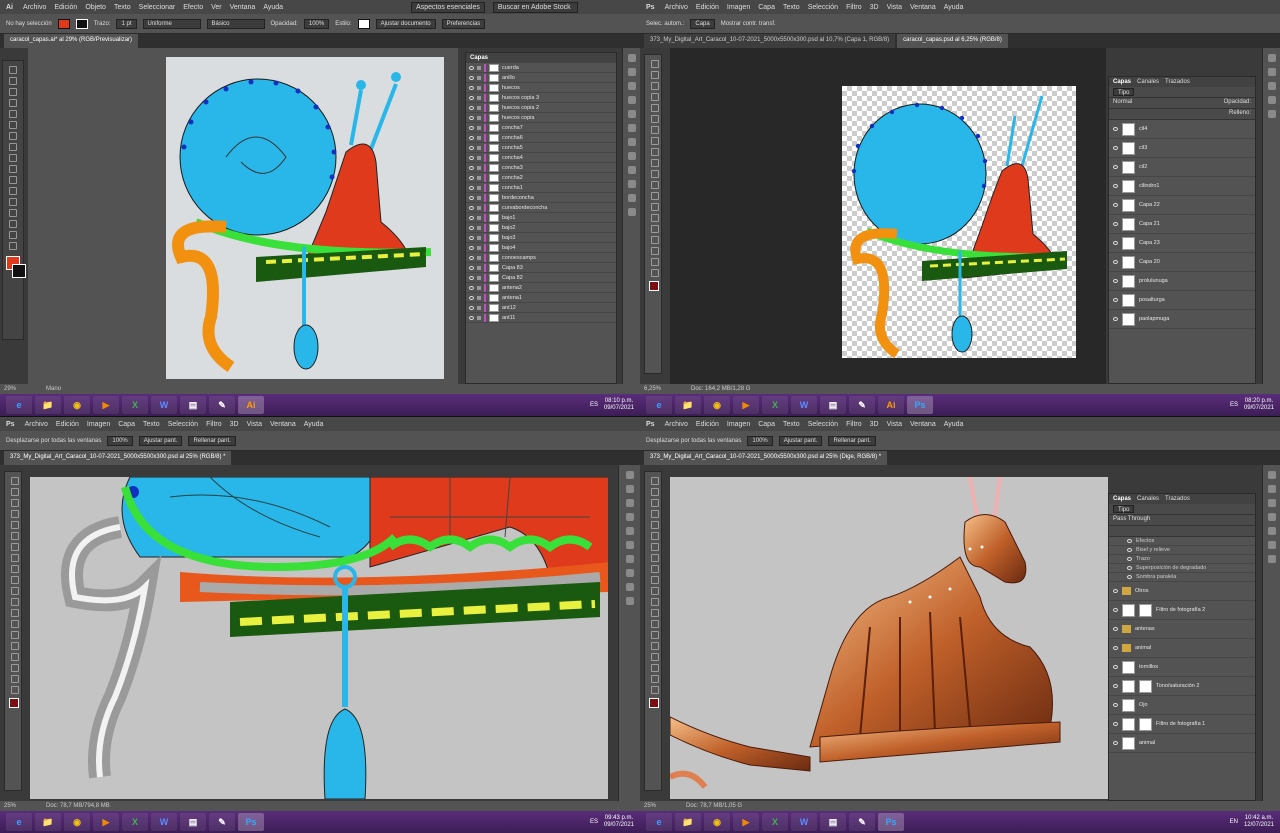 This screenshot has width=1280, height=833. What do you see at coordinates (894, 7) in the screenshot?
I see `menu-item: Vista` at bounding box center [894, 7].